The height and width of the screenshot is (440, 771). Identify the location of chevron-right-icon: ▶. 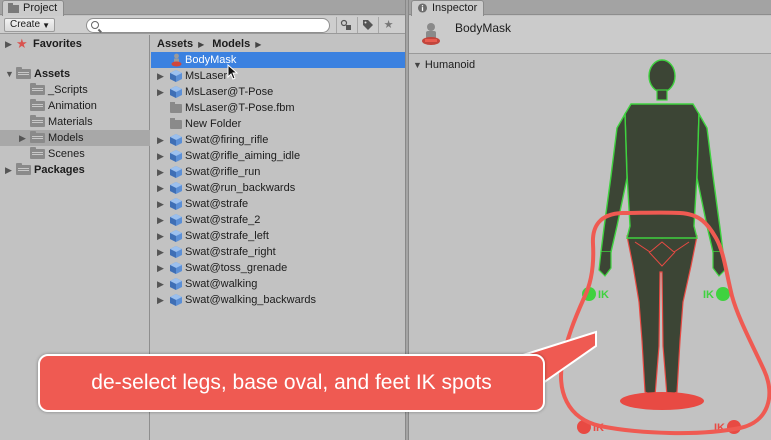
(258, 44).